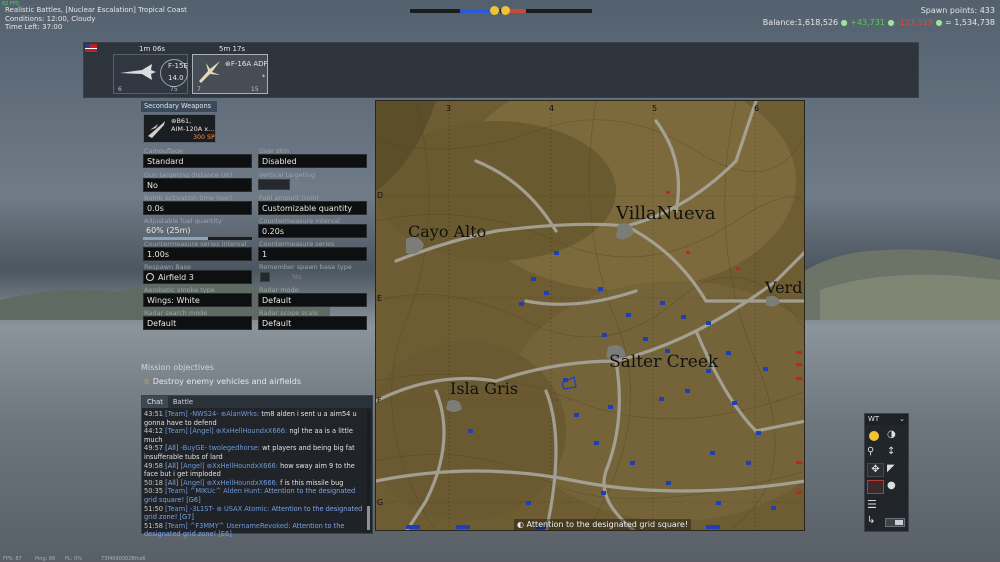 The image size is (1000, 562). Describe the element at coordinates (305, 267) in the screenshot. I see `remember-spawn-label: Remember spawn base type` at that location.